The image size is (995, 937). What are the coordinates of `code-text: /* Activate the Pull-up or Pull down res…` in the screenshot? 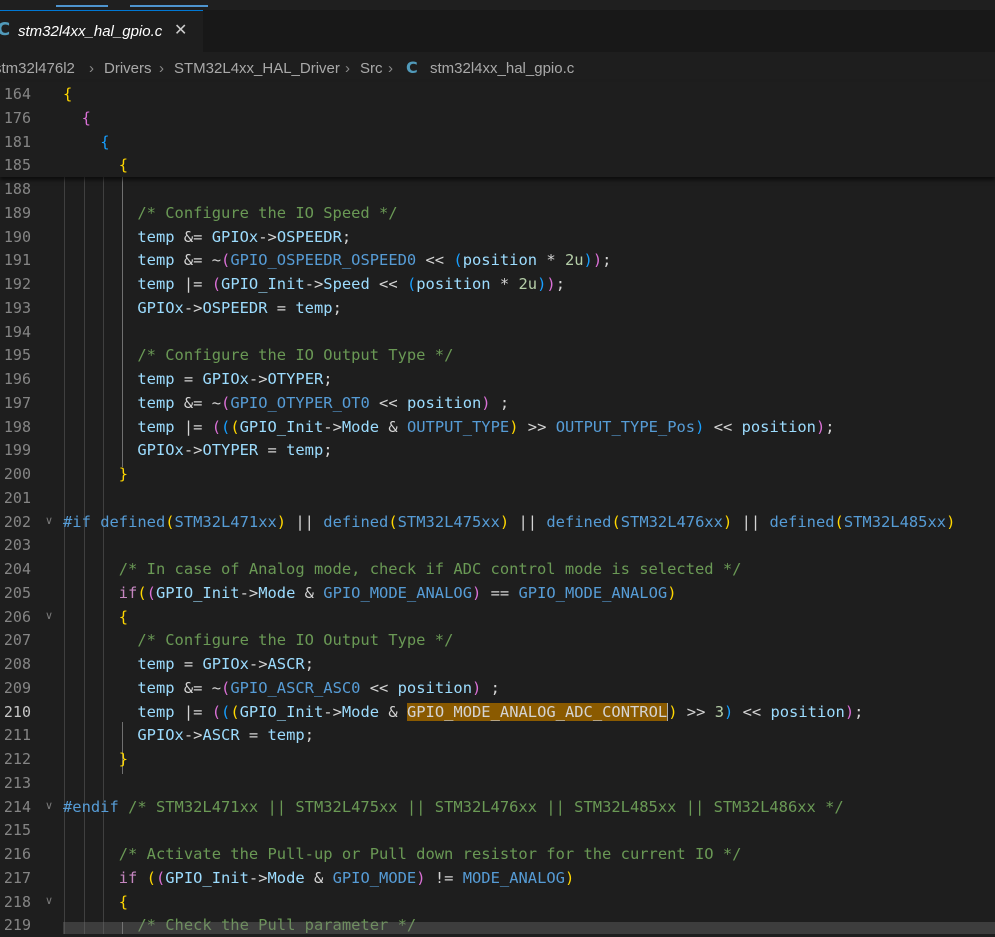 It's located at (402, 854).